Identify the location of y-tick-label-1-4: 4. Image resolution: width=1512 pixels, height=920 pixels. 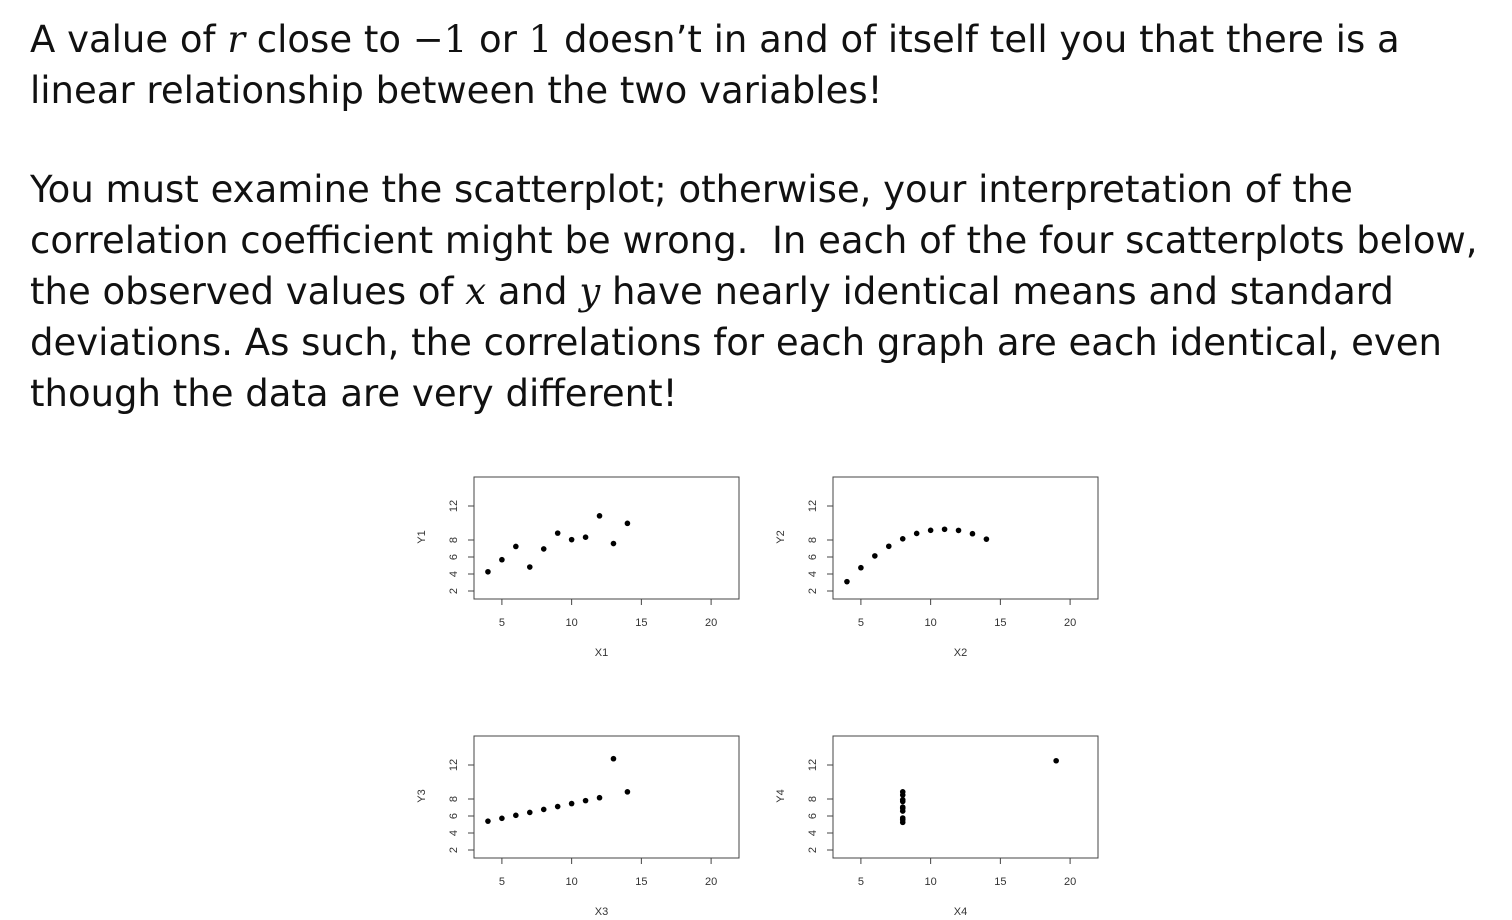
(454, 574).